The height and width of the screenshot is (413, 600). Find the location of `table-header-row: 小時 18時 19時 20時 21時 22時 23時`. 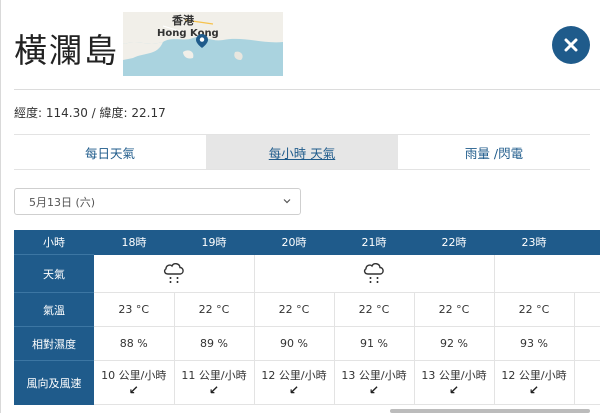

table-header-row: 小時 18時 19時 20時 21時 22時 23時 is located at coordinates (307, 242).